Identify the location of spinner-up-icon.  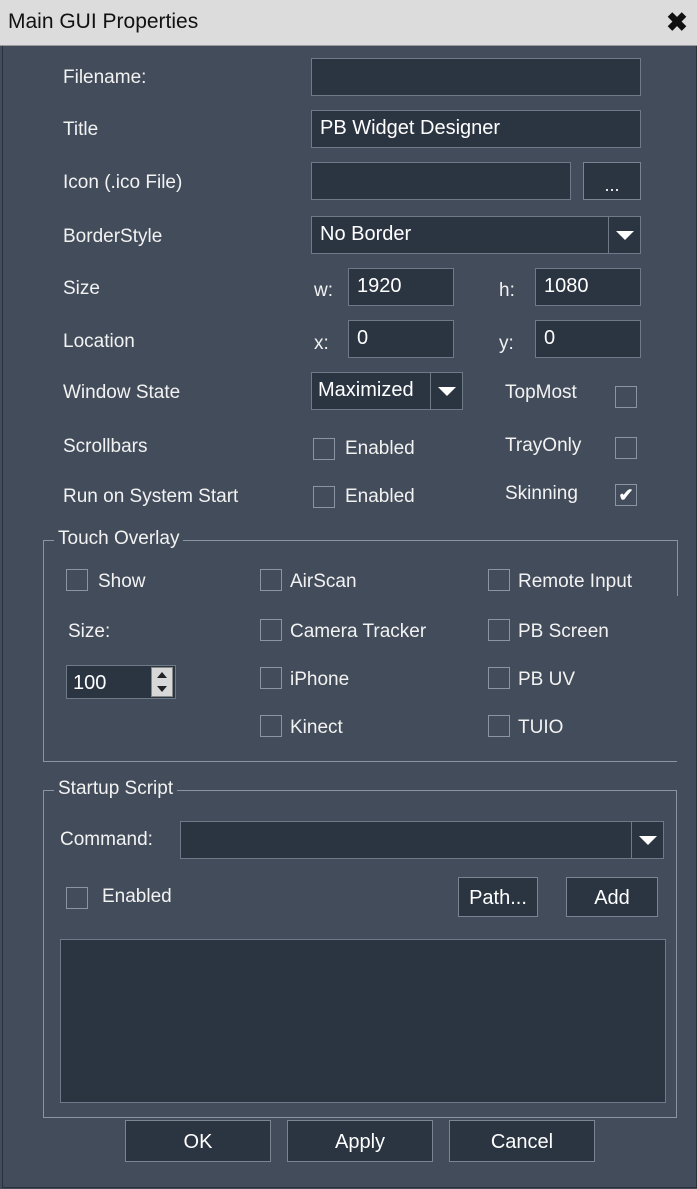
(162, 675).